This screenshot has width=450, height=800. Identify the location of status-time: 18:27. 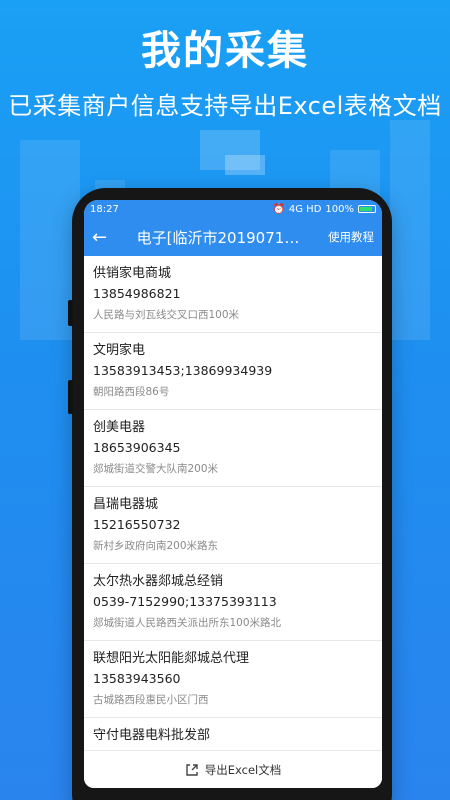
(104, 209).